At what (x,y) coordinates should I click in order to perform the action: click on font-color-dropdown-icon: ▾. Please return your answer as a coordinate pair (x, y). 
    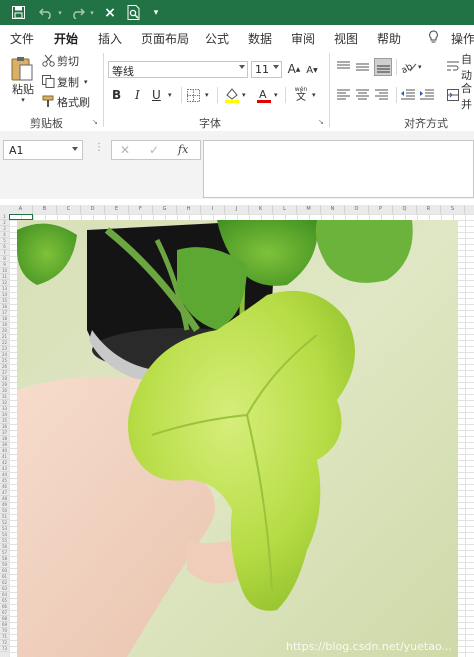
    Looking at the image, I should click on (276, 95).